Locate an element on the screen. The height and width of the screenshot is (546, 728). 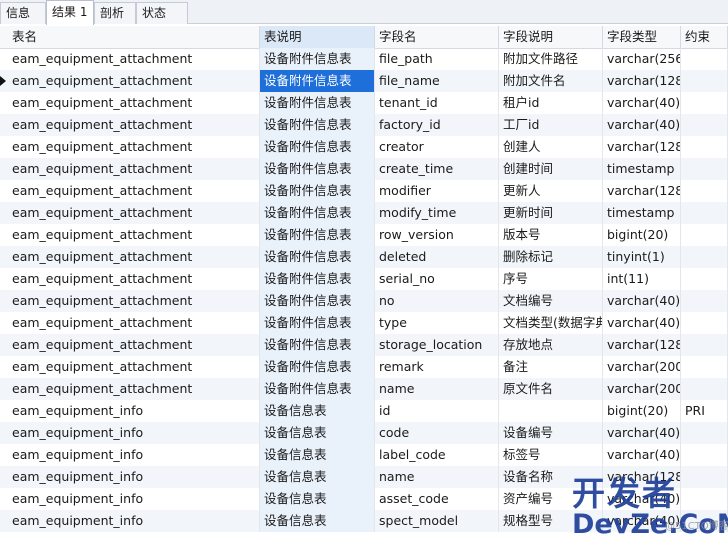
cell-field-comment is located at coordinates (551, 411).